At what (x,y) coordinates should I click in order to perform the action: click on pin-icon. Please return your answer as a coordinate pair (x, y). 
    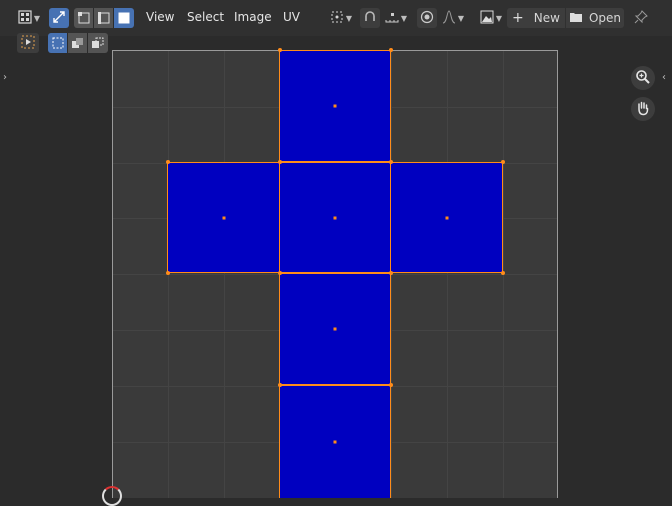
    Looking at the image, I should click on (641, 18).